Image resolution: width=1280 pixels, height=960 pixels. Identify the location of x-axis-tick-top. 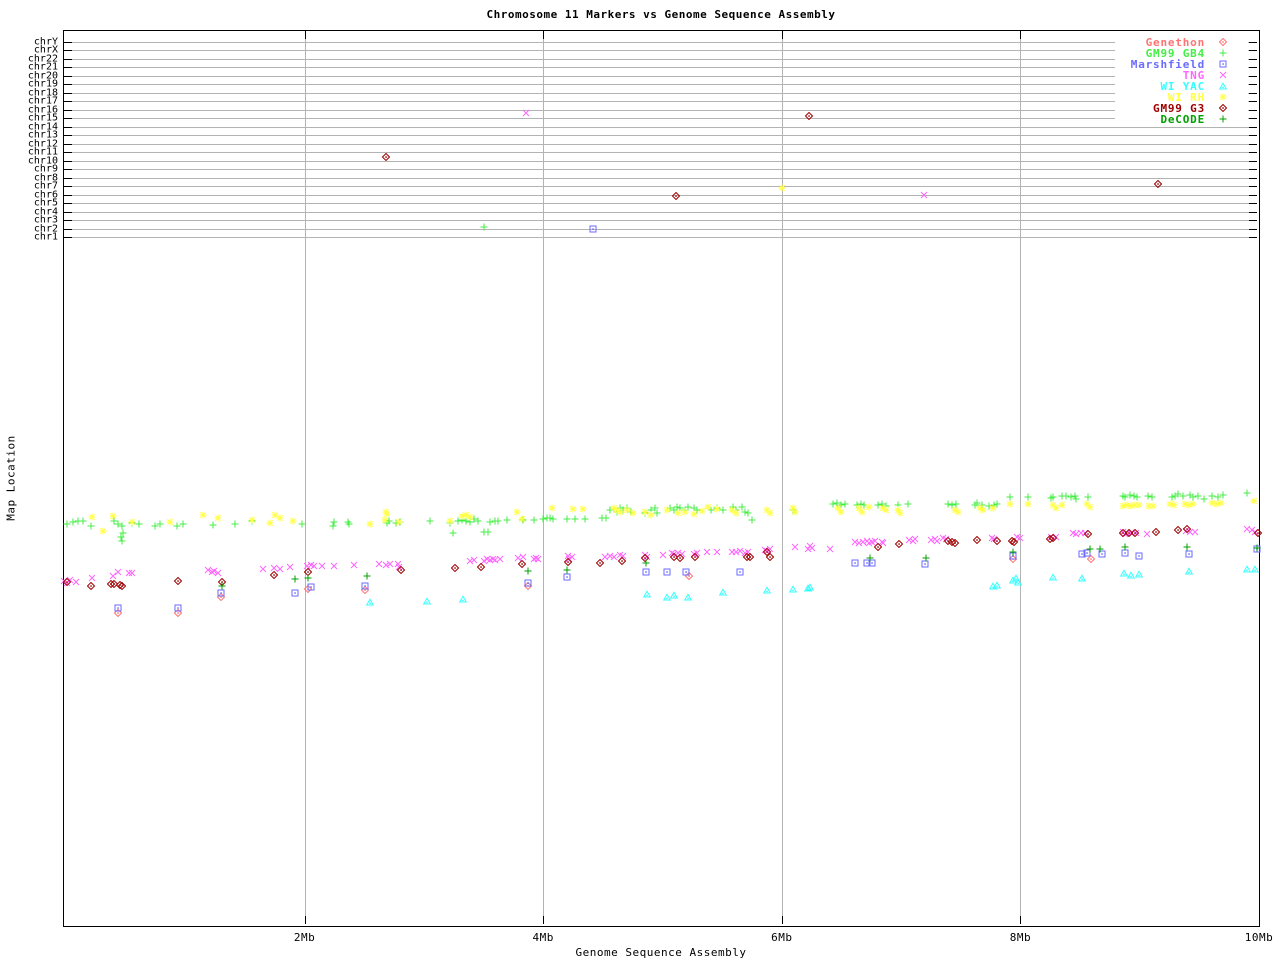
(782, 35).